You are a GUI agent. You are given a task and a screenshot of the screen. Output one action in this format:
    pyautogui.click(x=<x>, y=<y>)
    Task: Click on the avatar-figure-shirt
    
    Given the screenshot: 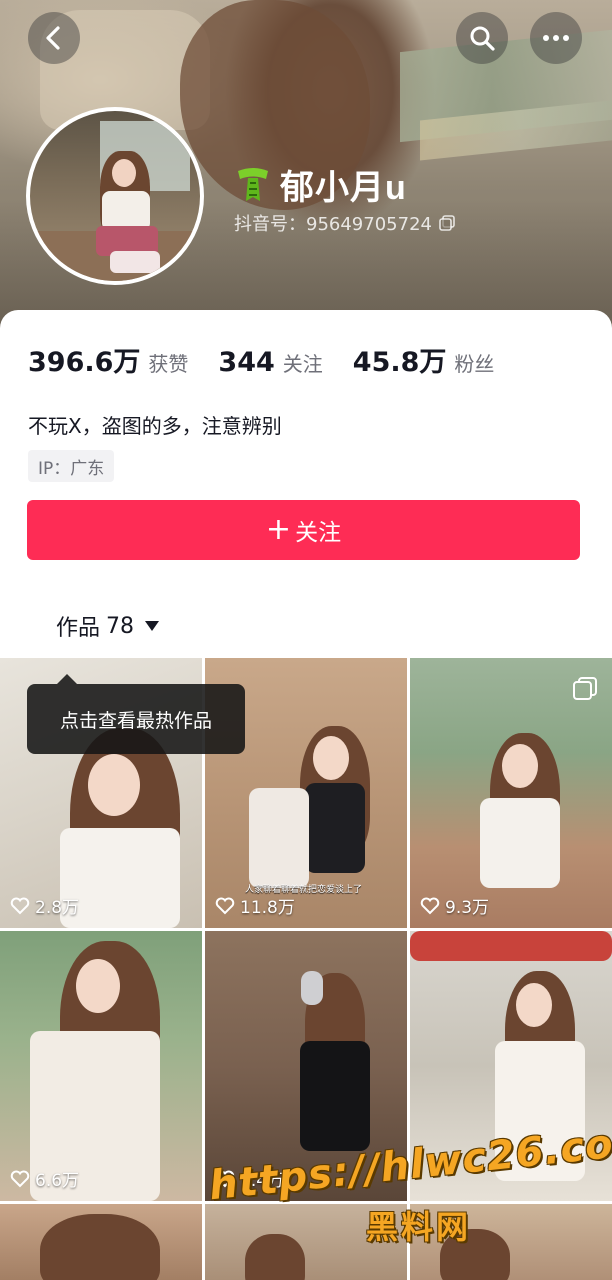 What is the action you would take?
    pyautogui.click(x=126, y=211)
    